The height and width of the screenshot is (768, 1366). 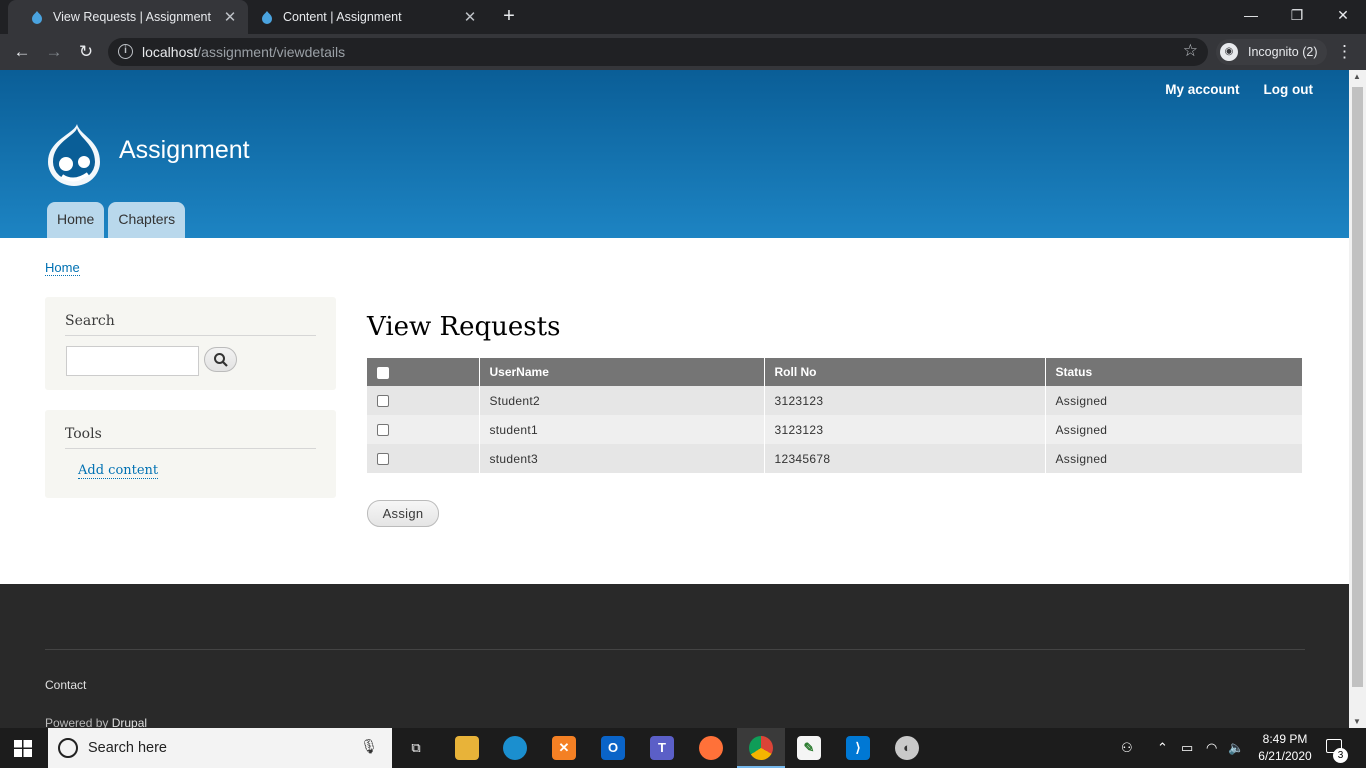 What do you see at coordinates (1357, 387) in the screenshot?
I see `scrollbar-thumb` at bounding box center [1357, 387].